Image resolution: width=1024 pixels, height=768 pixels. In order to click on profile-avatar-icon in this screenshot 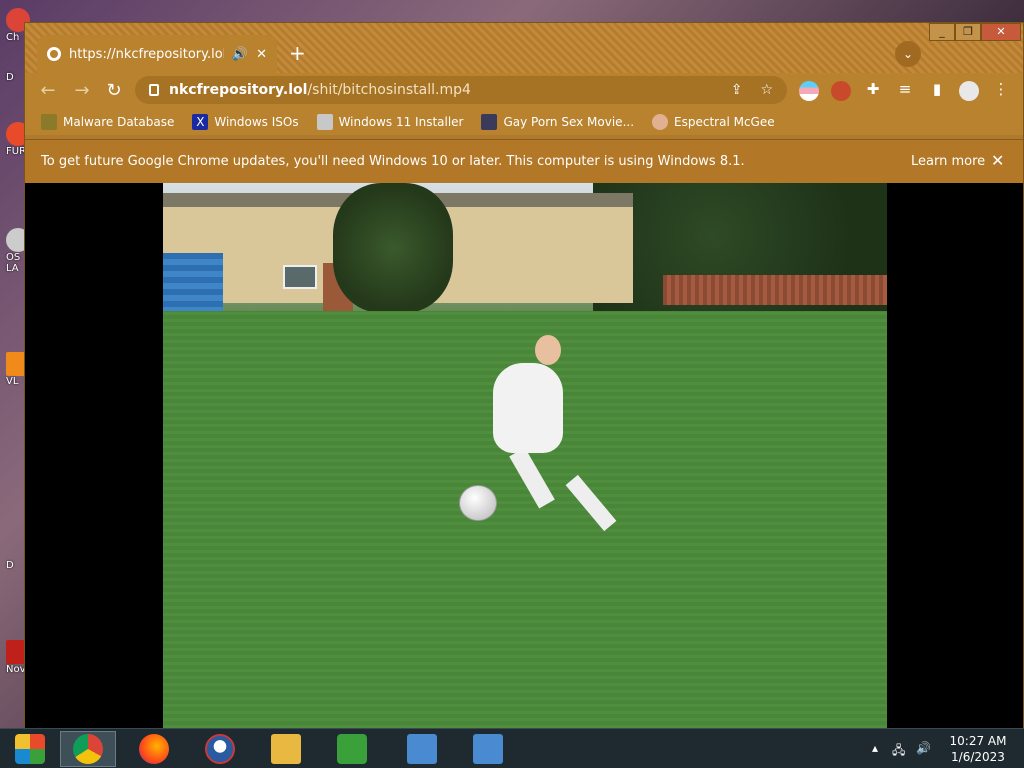, I will do `click(969, 91)`.